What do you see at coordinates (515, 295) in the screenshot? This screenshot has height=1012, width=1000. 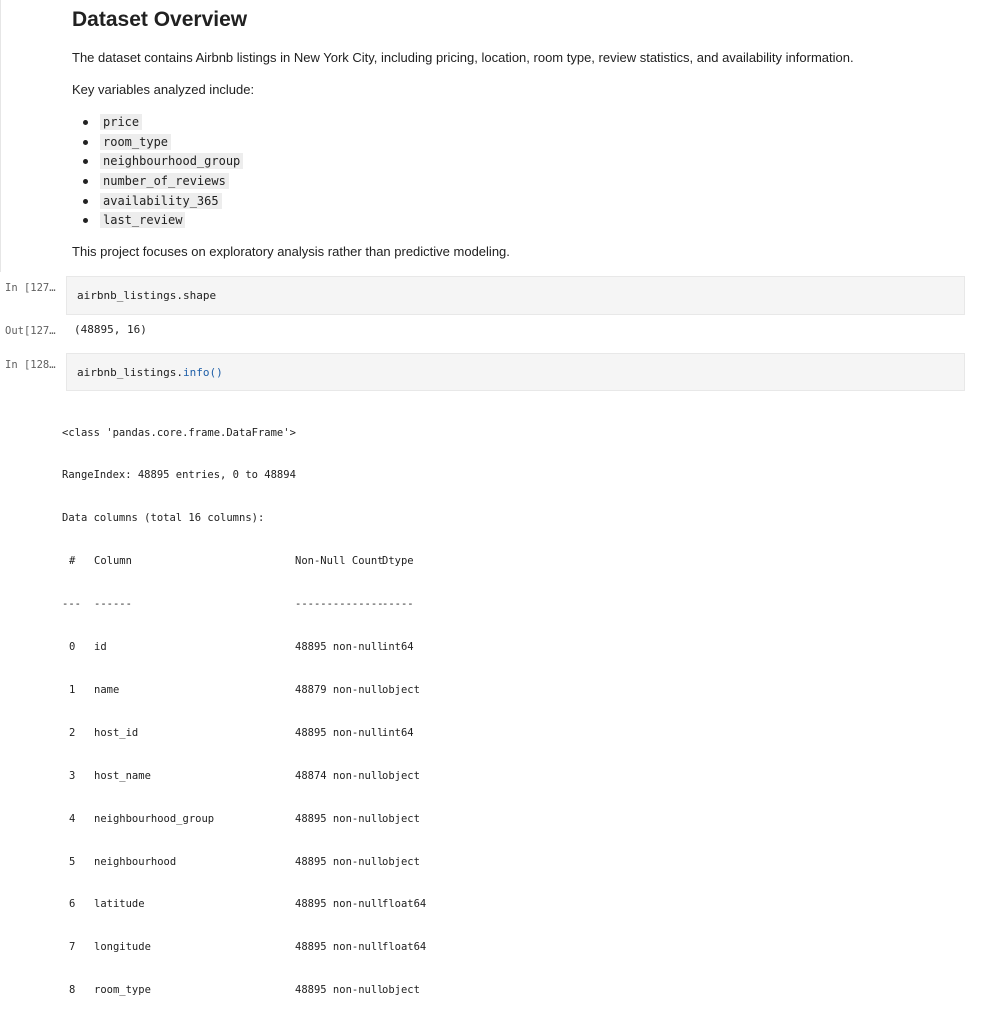 I see `code-cell-shape: airbnb_listings.shape` at bounding box center [515, 295].